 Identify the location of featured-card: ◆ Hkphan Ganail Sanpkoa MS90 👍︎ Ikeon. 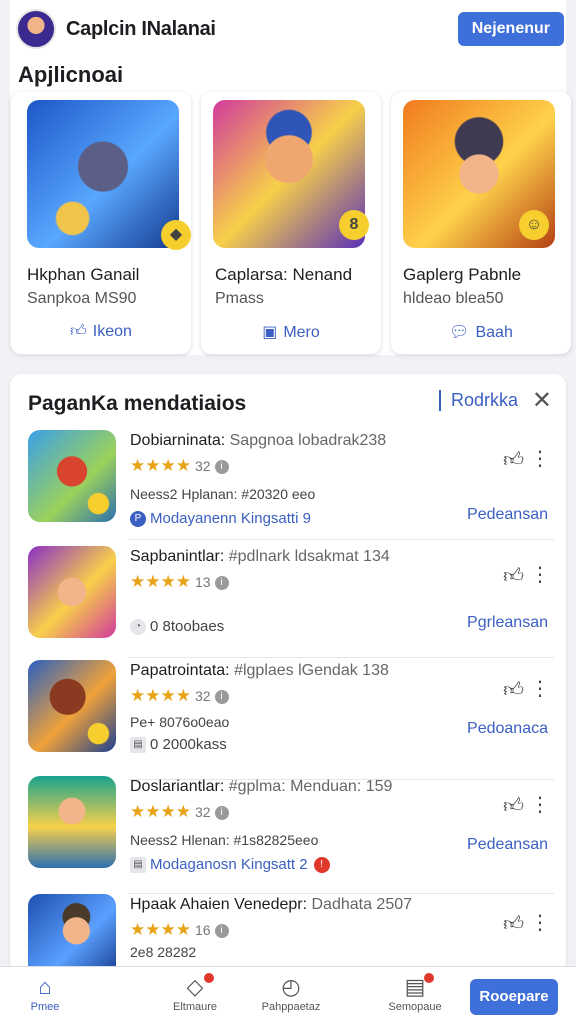
(101, 223).